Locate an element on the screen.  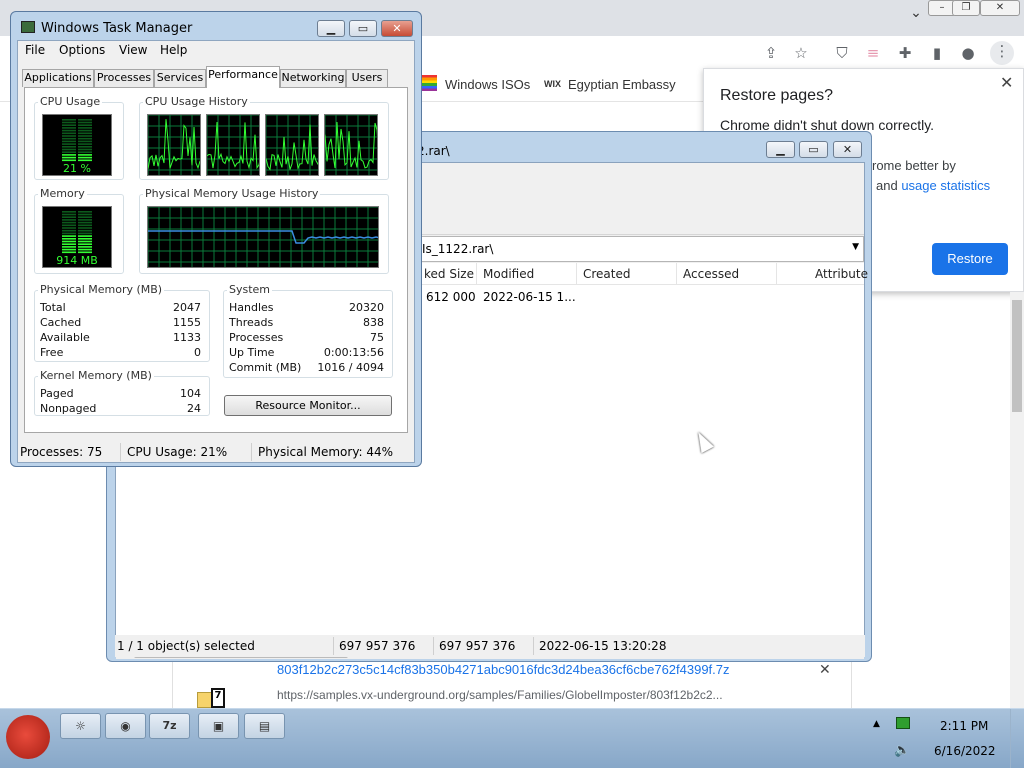
memory-value: 914 MB is located at coordinates (77, 260).